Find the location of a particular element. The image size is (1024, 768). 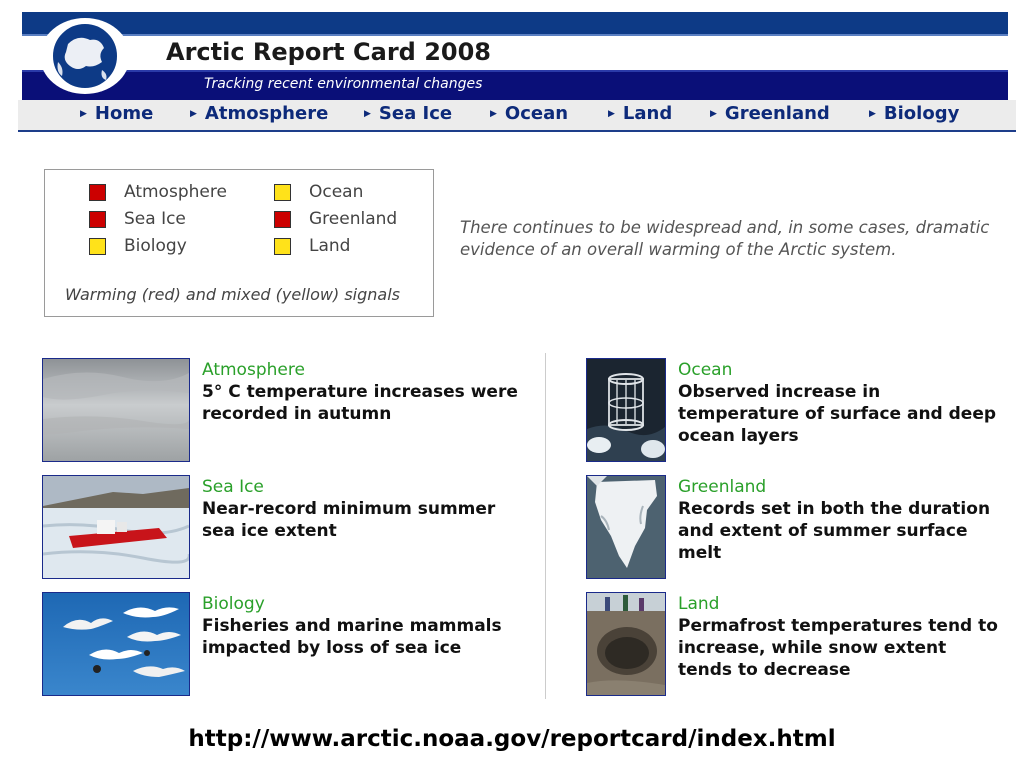

nav-atmosphere: ▶ Atmosphere is located at coordinates (259, 113).